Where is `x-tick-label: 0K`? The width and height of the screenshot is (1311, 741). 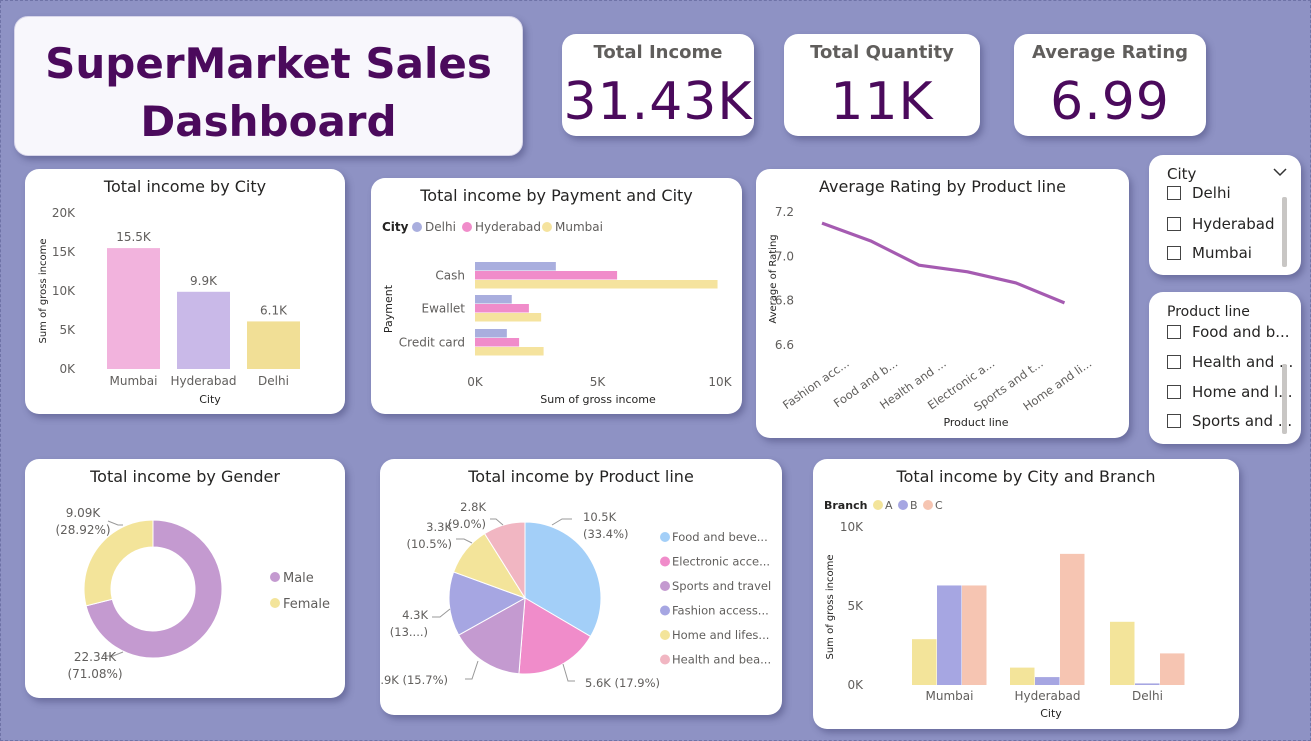
x-tick-label: 0K is located at coordinates (475, 382).